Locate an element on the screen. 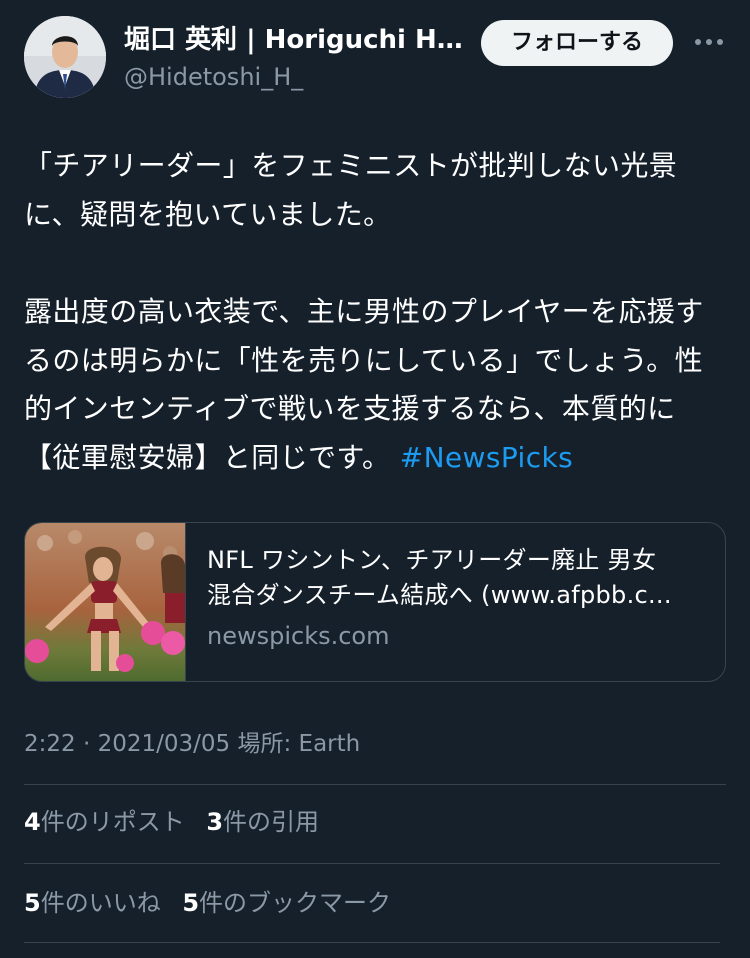 The image size is (750, 958). stats-row-likes: 5件のいいね 5件のブックマーク is located at coordinates (214, 903).